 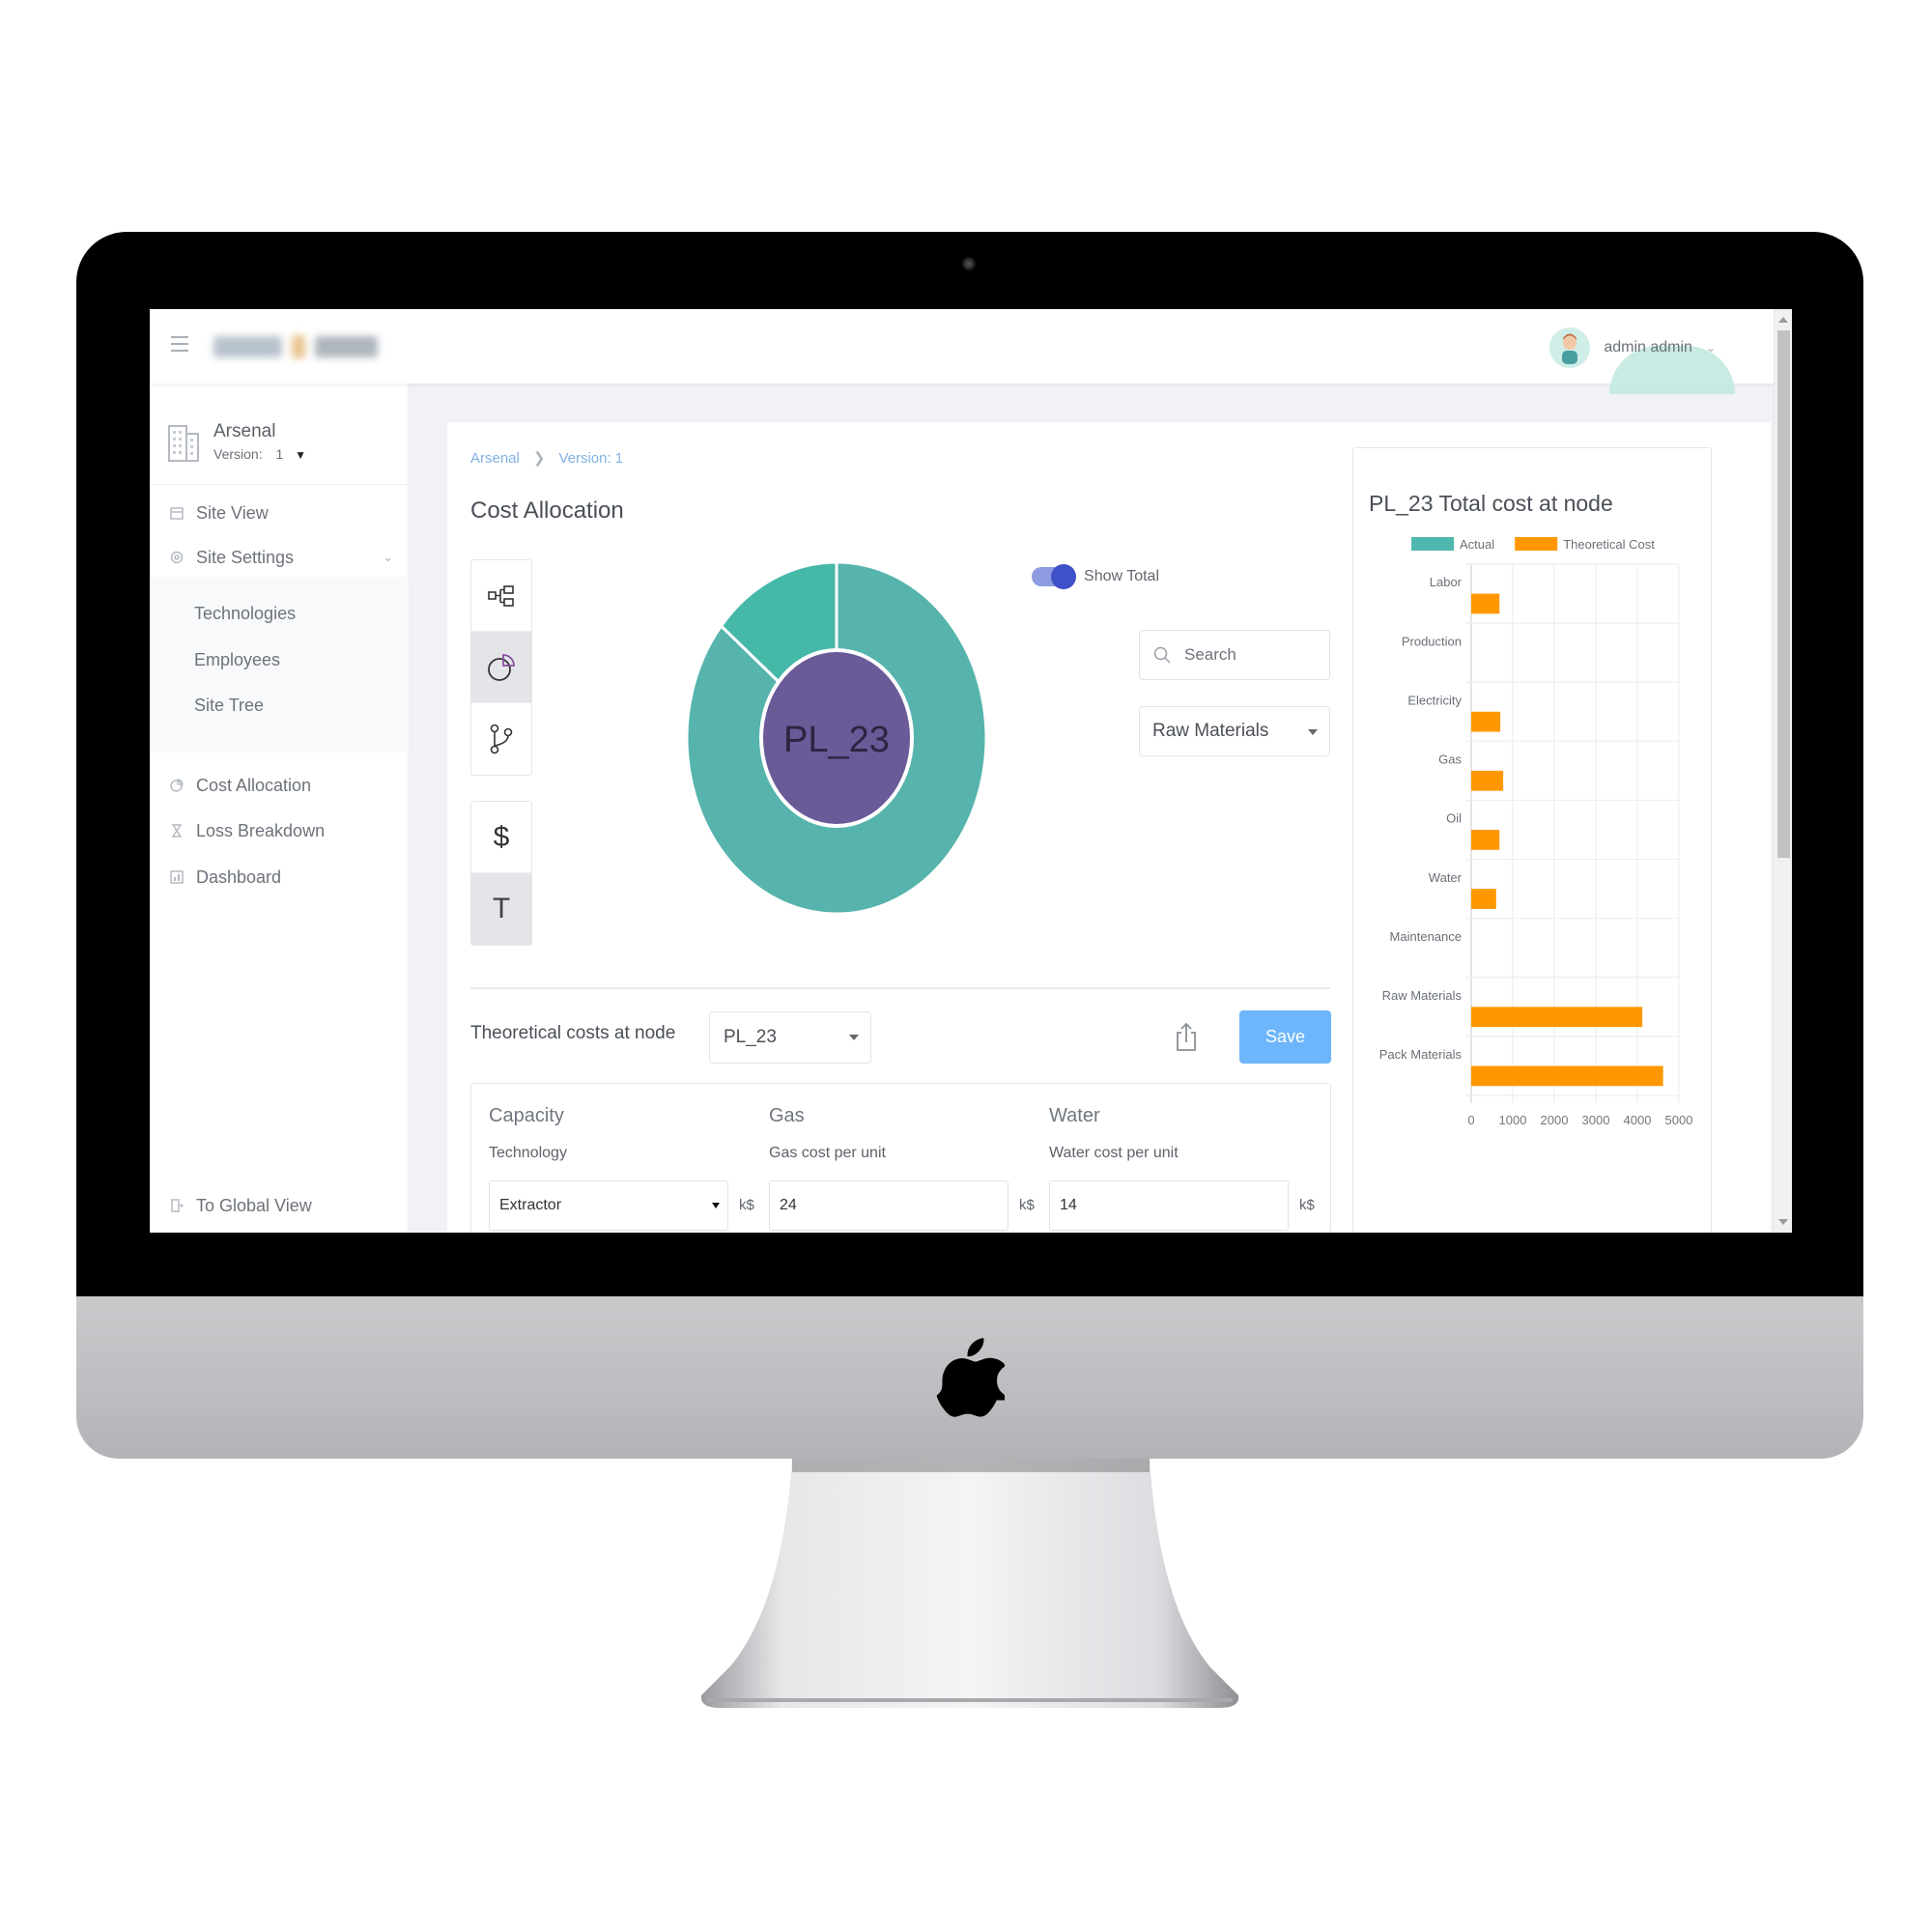 What do you see at coordinates (177, 513) in the screenshot?
I see `calendar-icon` at bounding box center [177, 513].